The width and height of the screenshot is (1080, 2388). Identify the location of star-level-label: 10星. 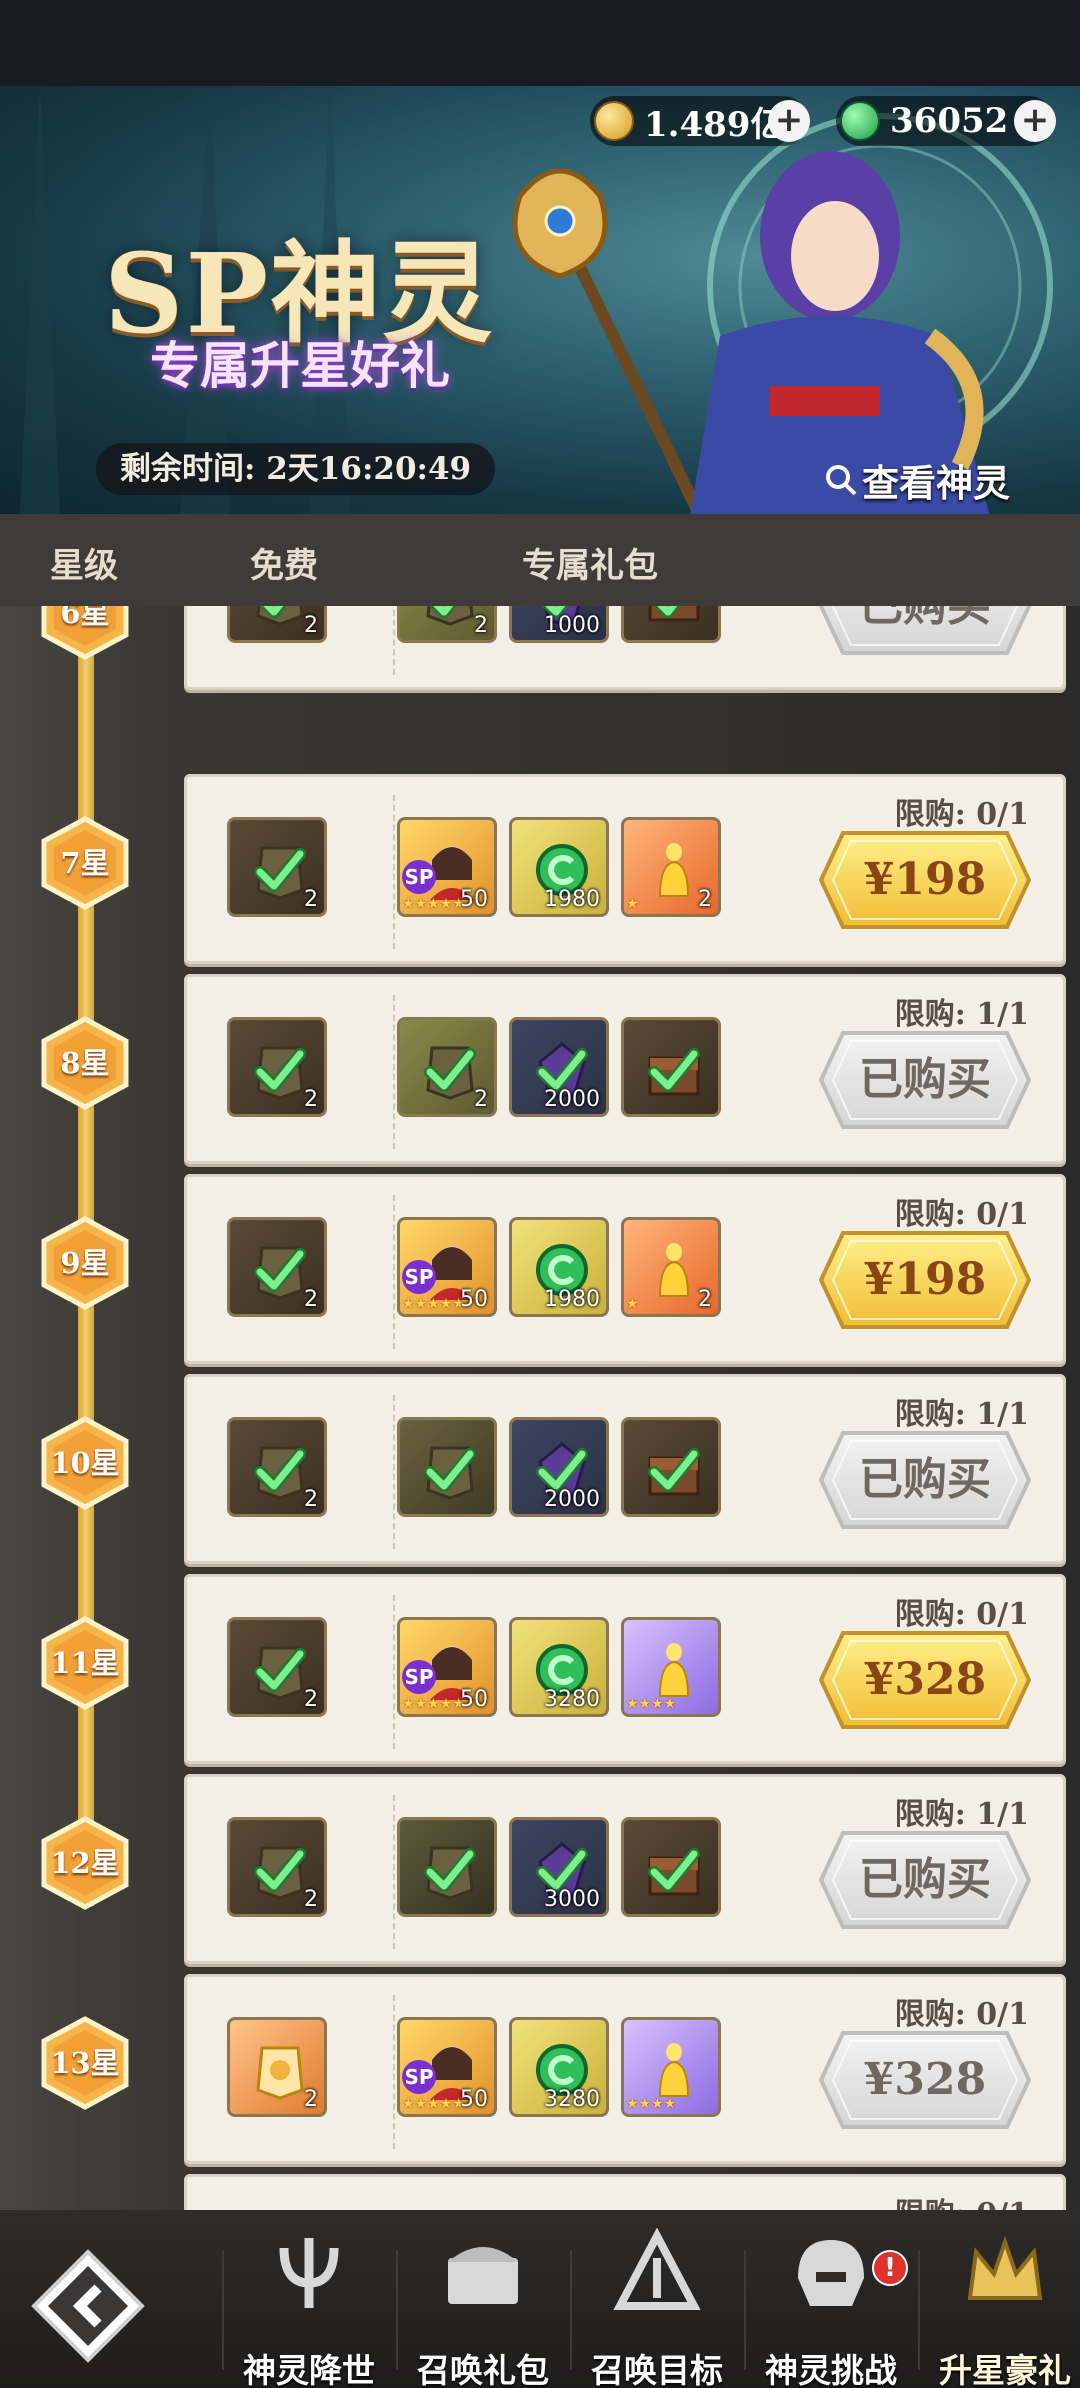
(85, 1463).